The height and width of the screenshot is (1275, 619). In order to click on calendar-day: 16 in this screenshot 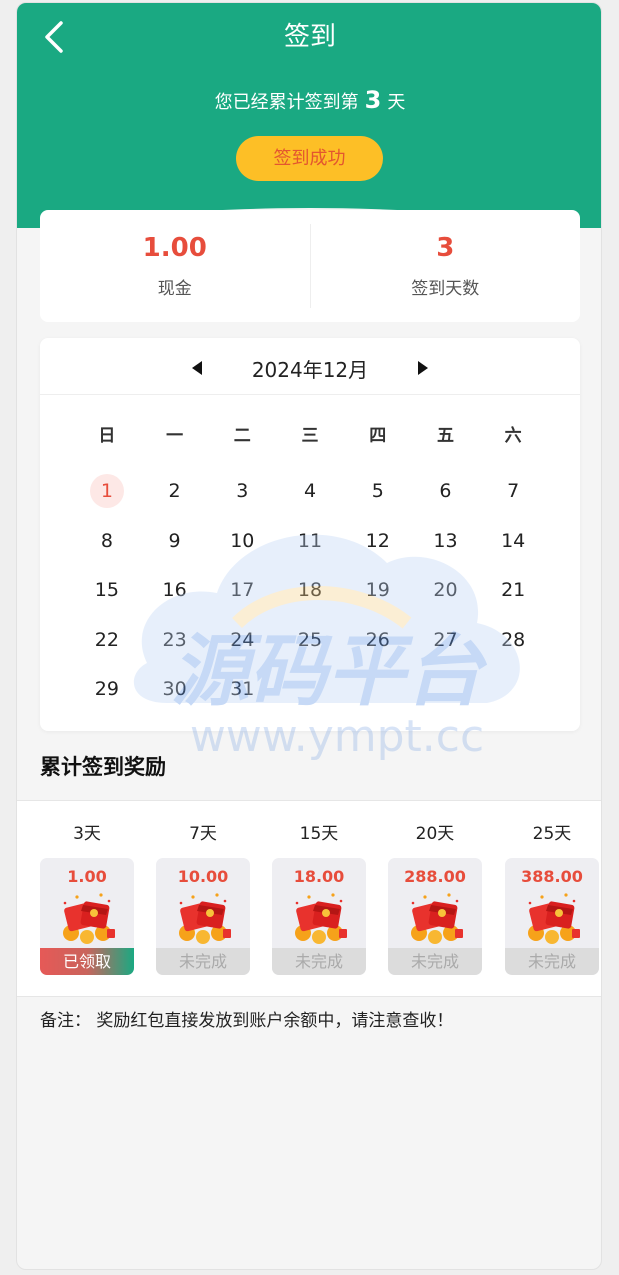, I will do `click(175, 590)`.